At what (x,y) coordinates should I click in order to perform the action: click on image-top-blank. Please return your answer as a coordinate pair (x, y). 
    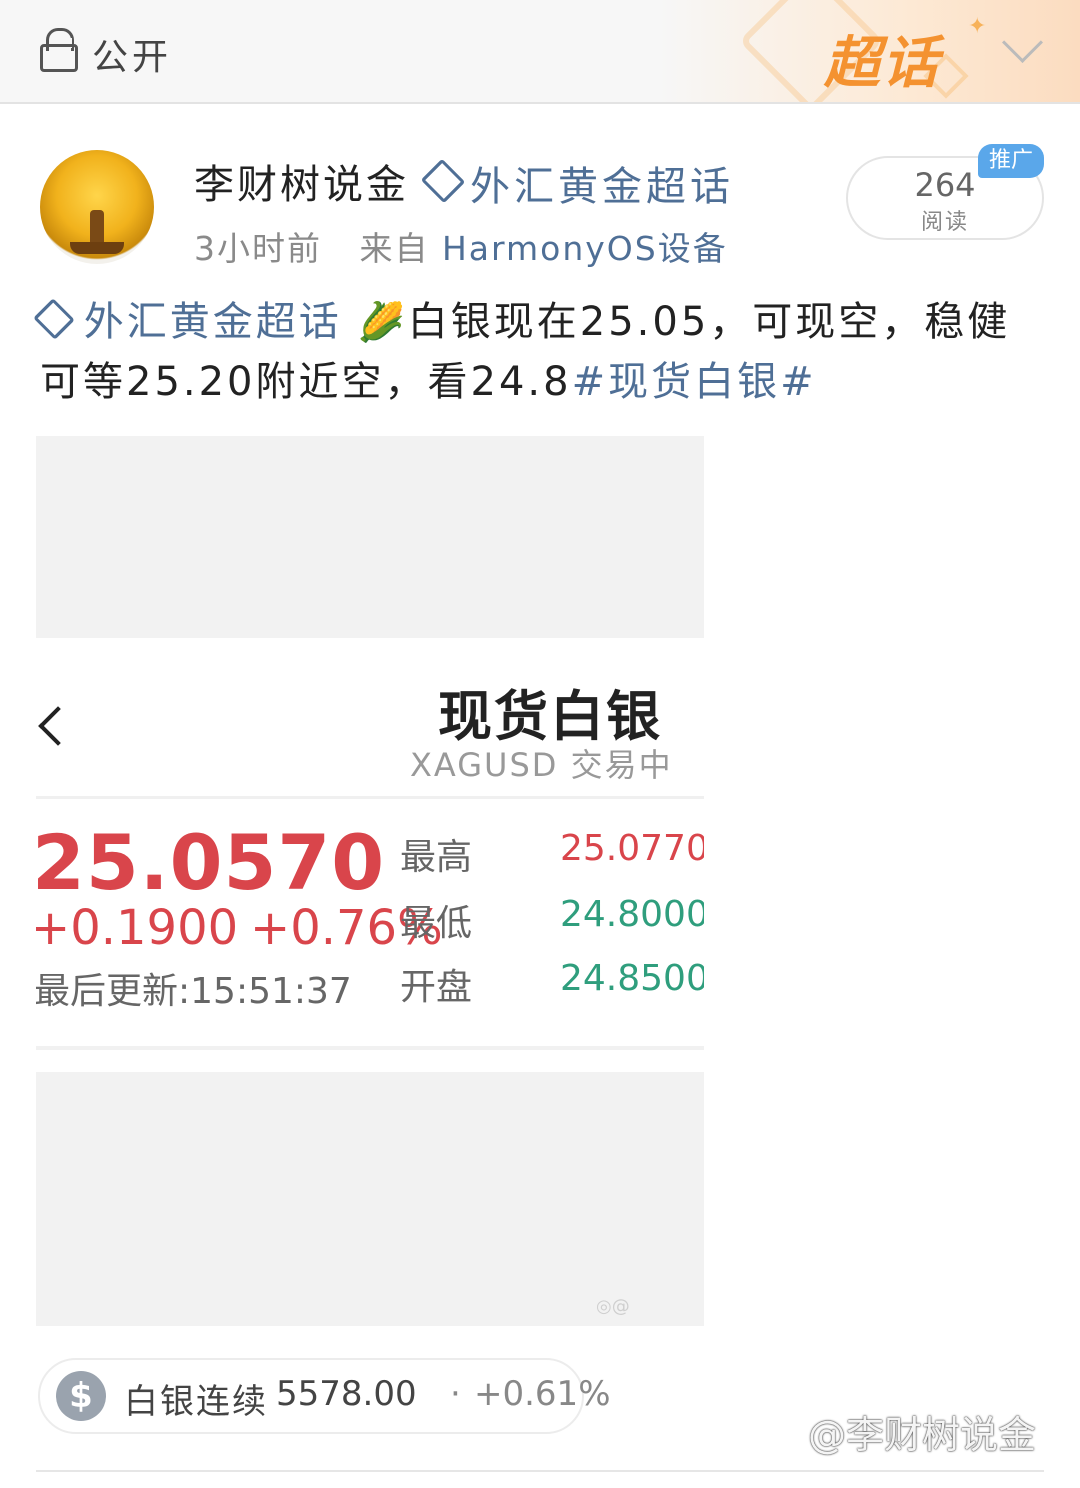
    Looking at the image, I should click on (370, 537).